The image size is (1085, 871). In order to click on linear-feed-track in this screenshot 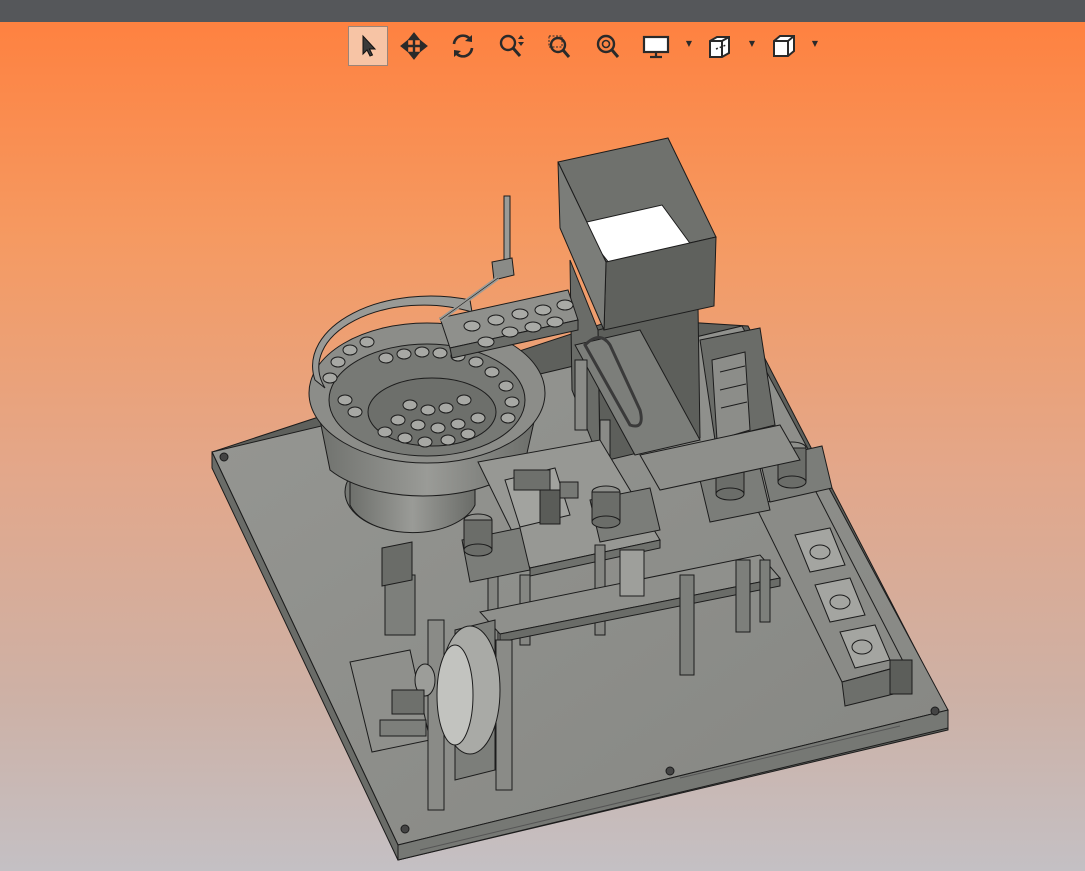, I will do `click(508, 277)`.